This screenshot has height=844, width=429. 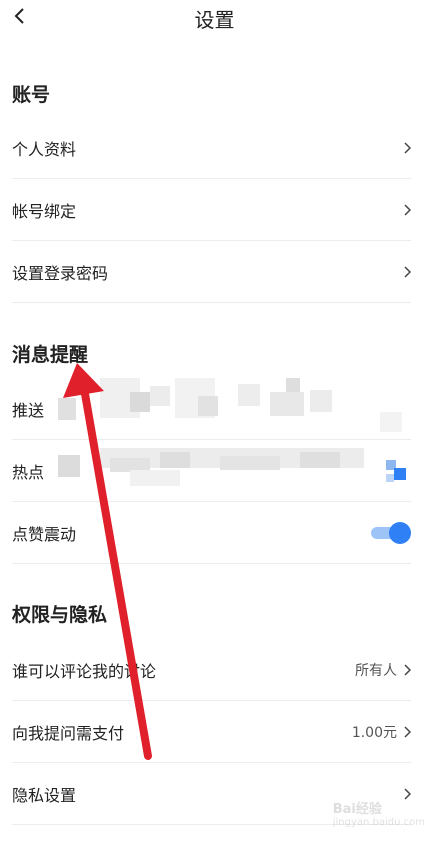 I want to click on header-bar: 设置, so click(x=214, y=18).